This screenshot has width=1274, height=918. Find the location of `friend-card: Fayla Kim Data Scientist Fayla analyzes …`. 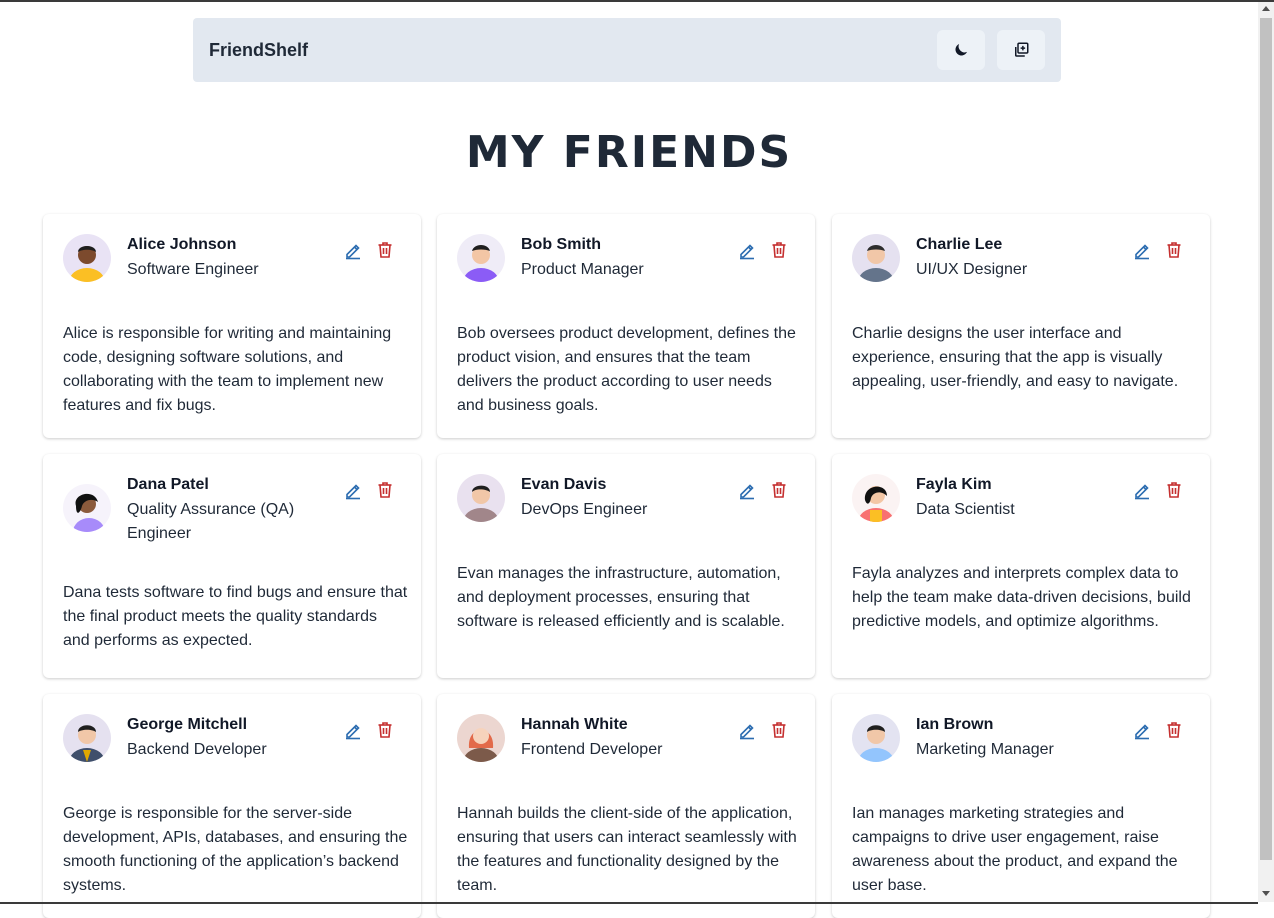

friend-card: Fayla Kim Data Scientist Fayla analyzes … is located at coordinates (1021, 566).